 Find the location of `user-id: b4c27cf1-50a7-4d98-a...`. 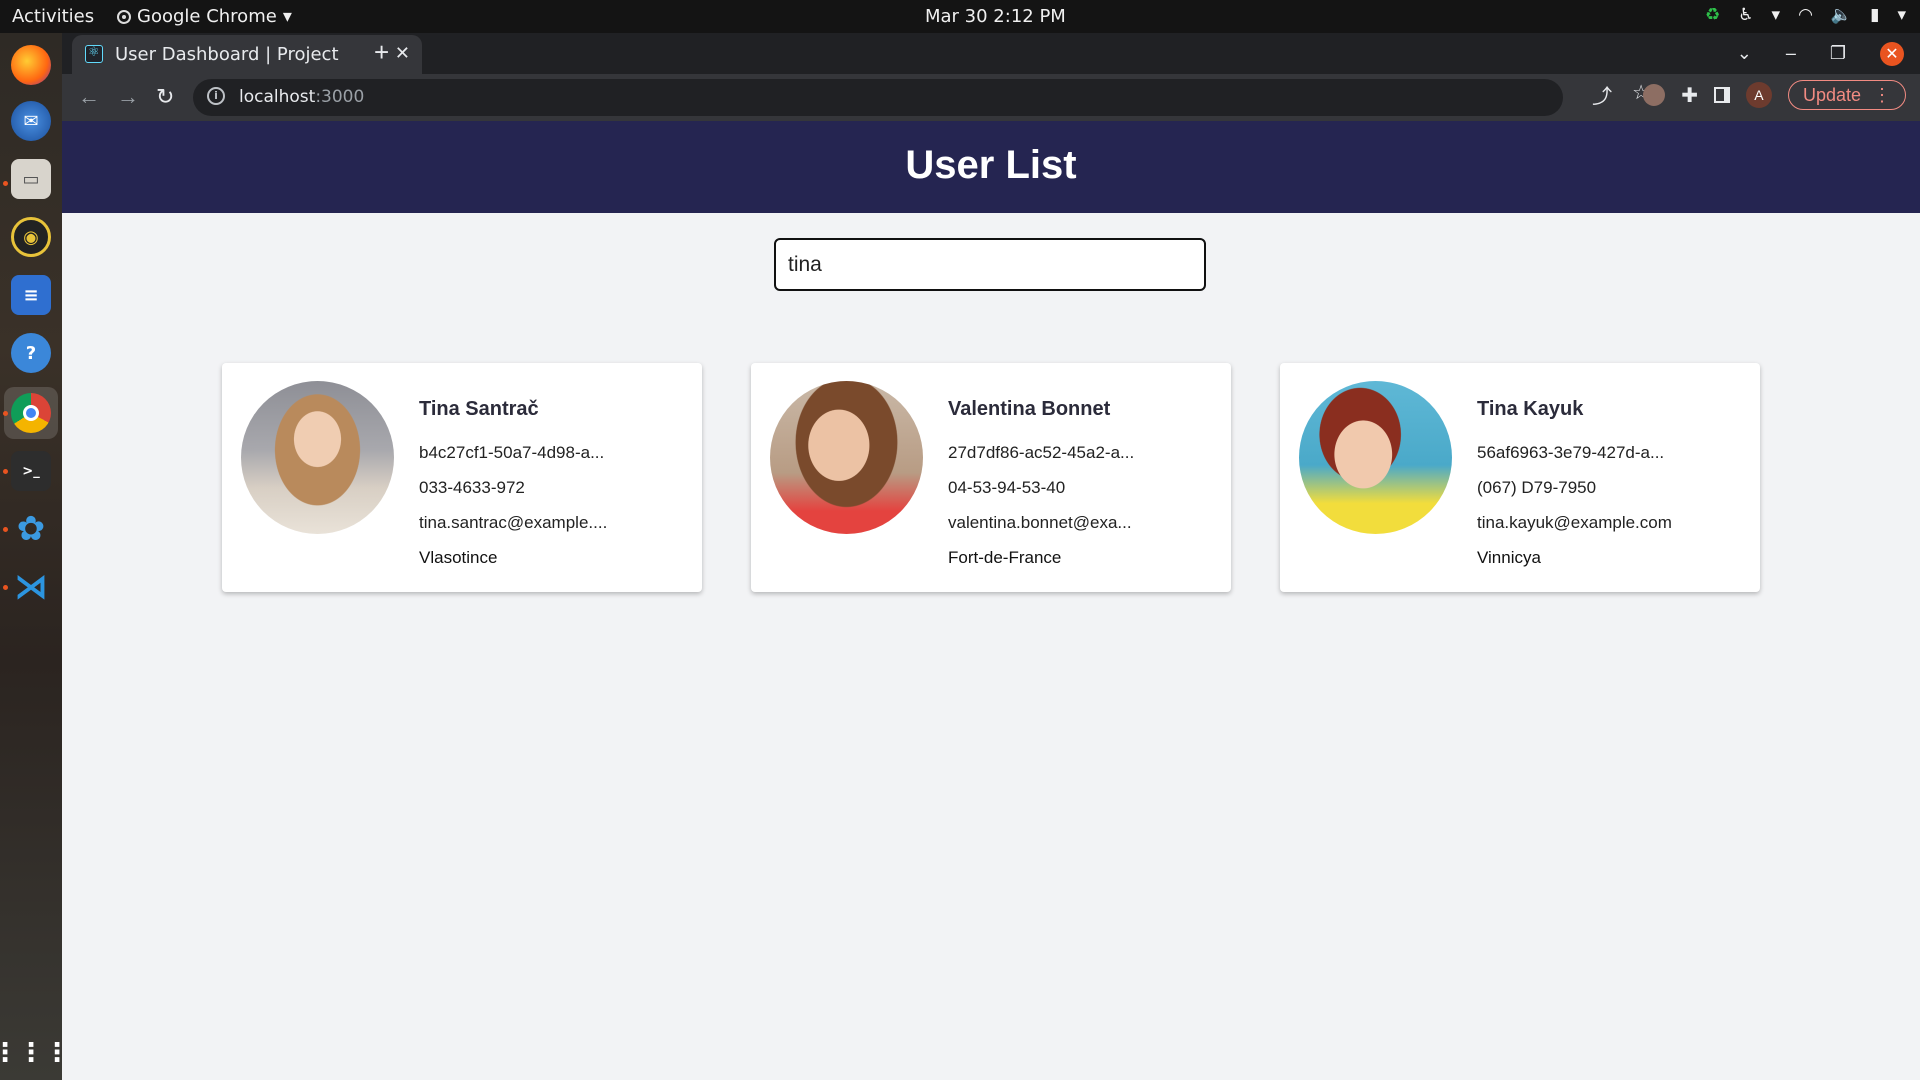

user-id: b4c27cf1-50a7-4d98-a... is located at coordinates (512, 452).